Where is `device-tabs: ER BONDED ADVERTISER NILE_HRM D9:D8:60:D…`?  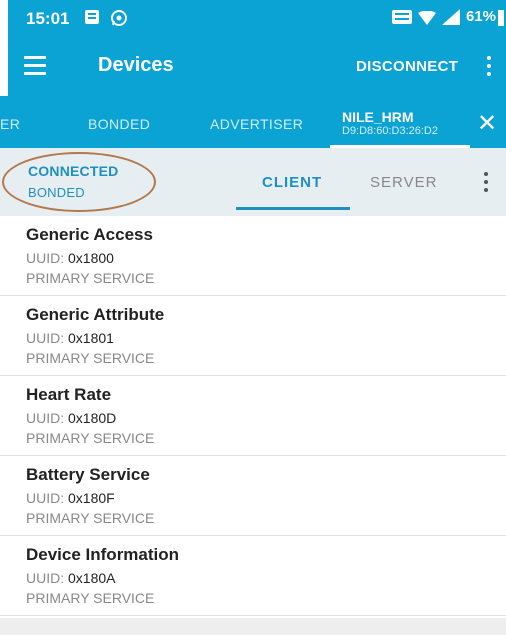
device-tabs: ER BONDED ADVERTISER NILE_HRM D9:D8:60:D… is located at coordinates (253, 122).